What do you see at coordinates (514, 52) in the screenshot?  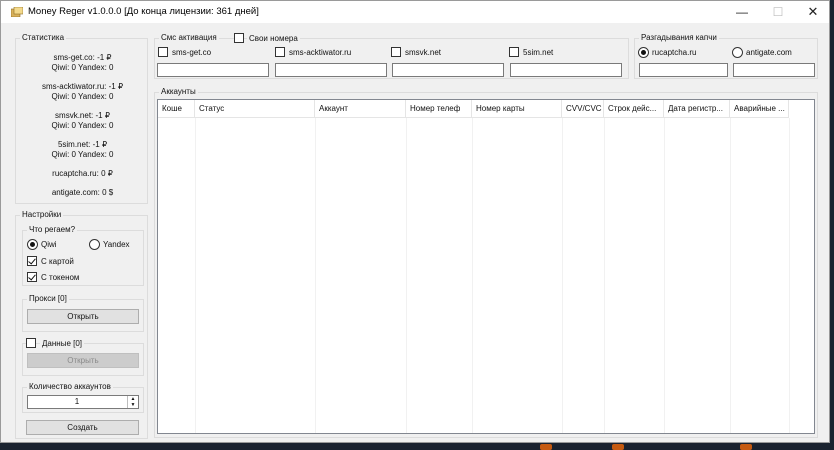 I see `5sim-checkbox` at bounding box center [514, 52].